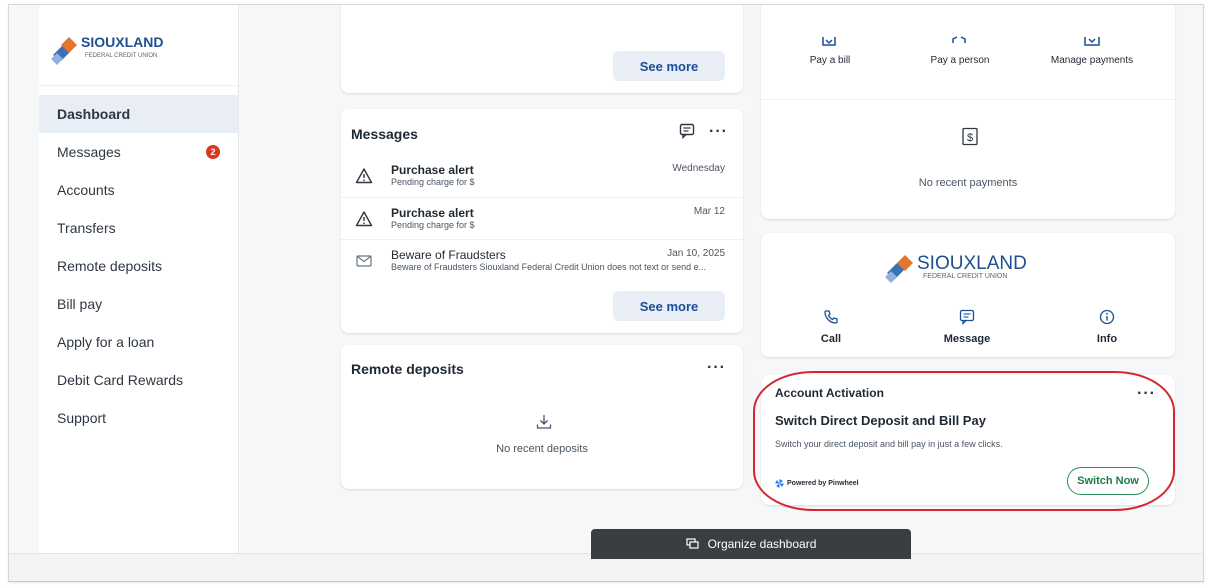  I want to click on remote-deposits-title: Remote deposits, so click(407, 369).